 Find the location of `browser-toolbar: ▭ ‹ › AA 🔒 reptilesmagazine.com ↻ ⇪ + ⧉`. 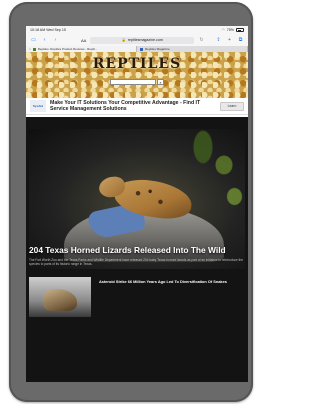

browser-toolbar: ▭ ‹ › AA 🔒 reptilesmagazine.com ↻ ⇪ + ⧉ is located at coordinates (137, 40).